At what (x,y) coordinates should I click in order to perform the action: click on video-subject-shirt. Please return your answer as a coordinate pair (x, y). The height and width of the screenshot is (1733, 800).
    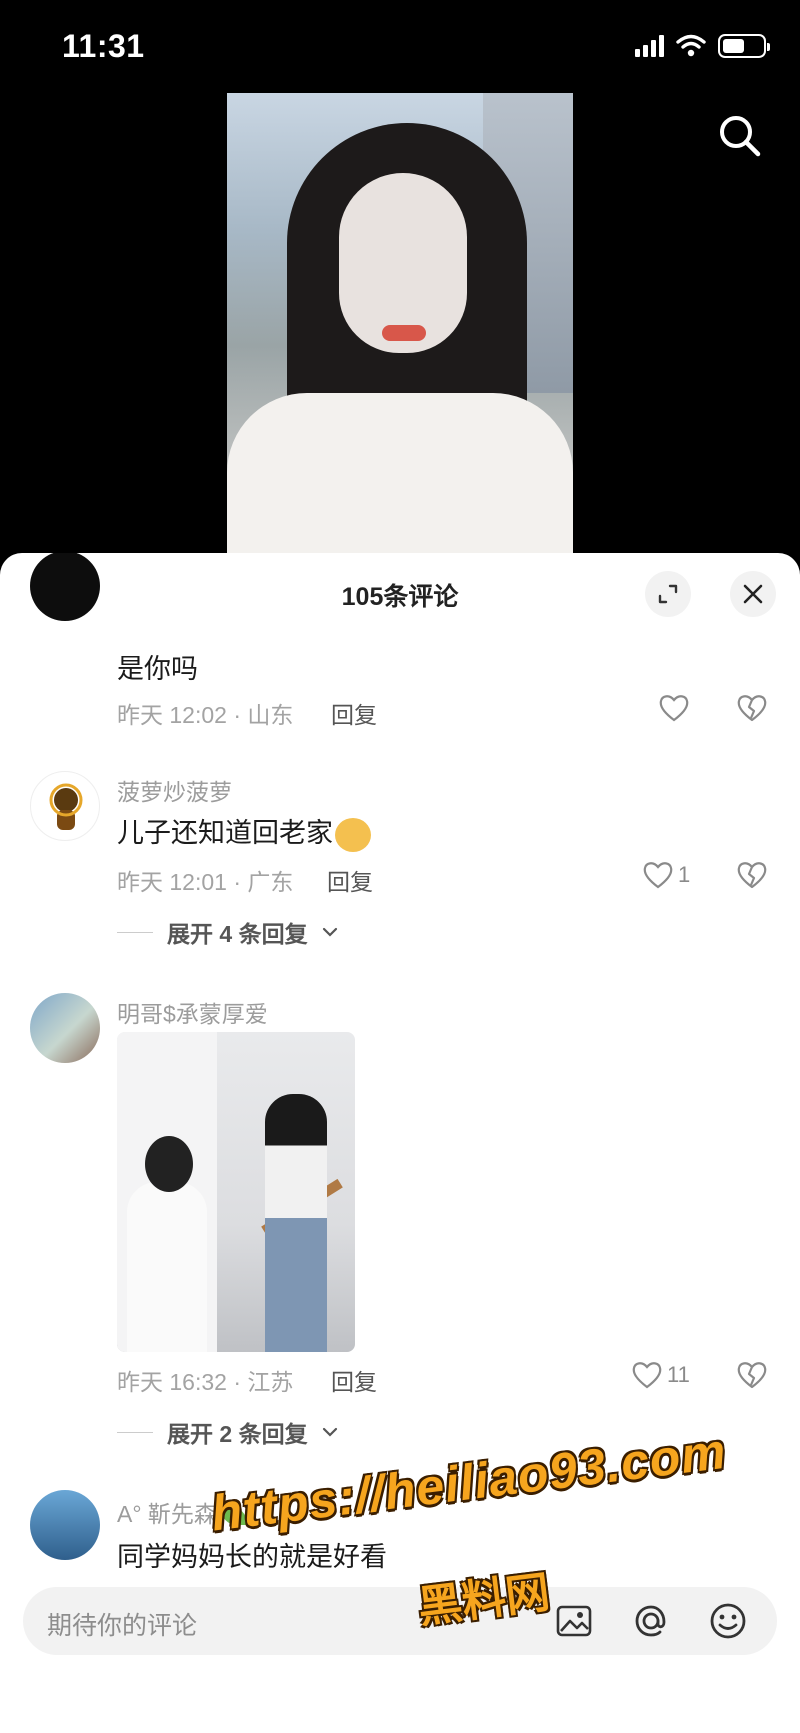
    Looking at the image, I should click on (400, 473).